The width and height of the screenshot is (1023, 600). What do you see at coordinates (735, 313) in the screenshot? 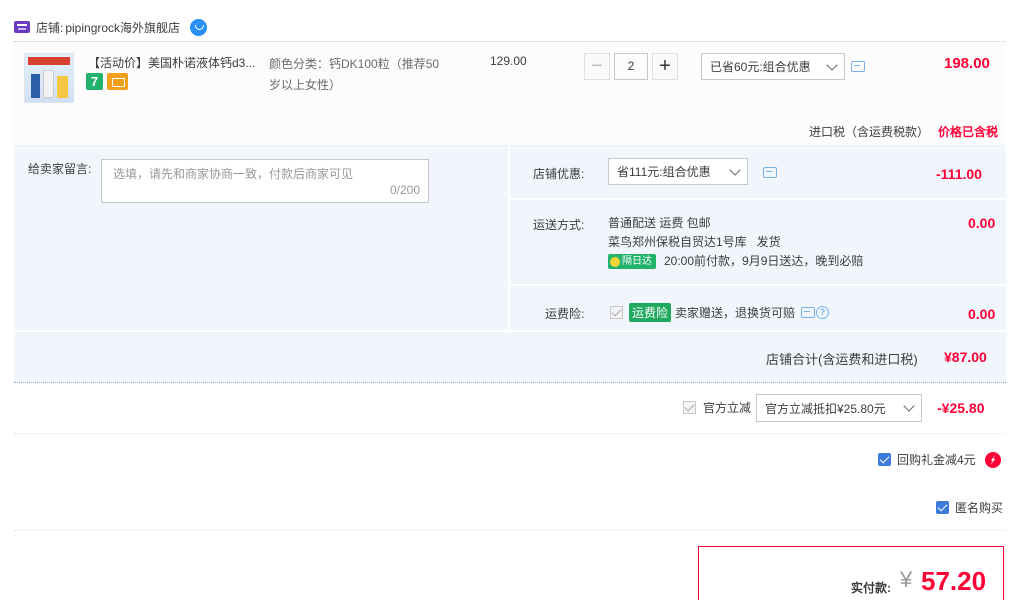
I see `insurance-text: 卖家赠送，退换货可赔` at bounding box center [735, 313].